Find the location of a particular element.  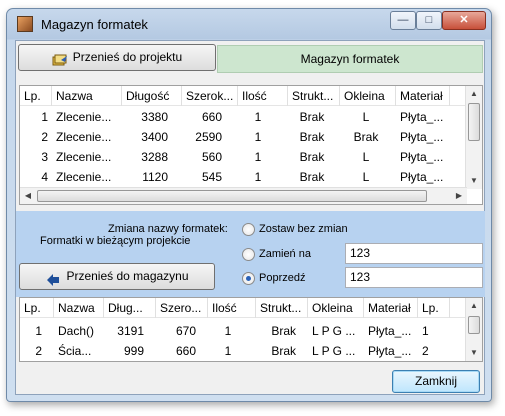

cell-edging: Brak is located at coordinates (366, 137).